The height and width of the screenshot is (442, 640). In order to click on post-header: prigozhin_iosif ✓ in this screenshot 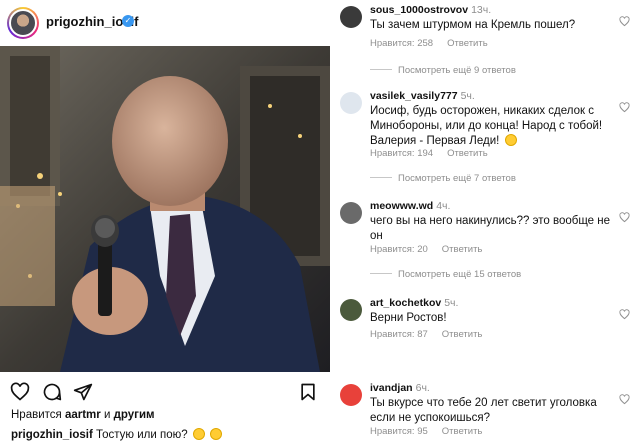, I will do `click(165, 23)`.